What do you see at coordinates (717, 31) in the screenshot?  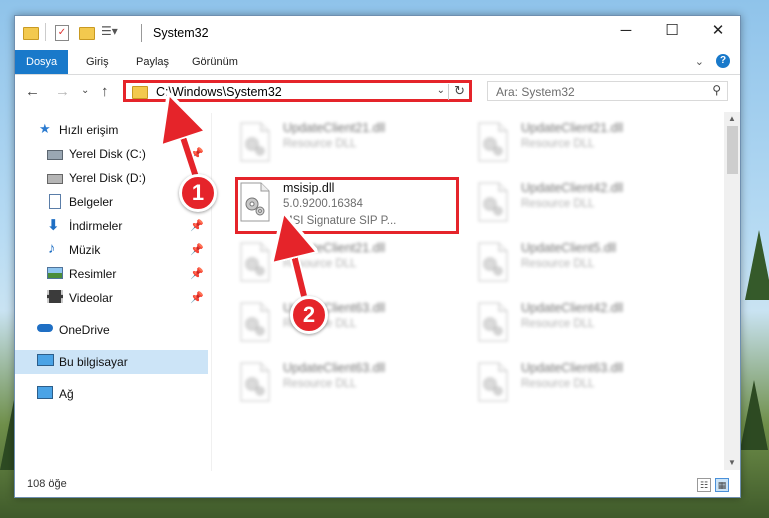 I see `close-button: ✕` at bounding box center [717, 31].